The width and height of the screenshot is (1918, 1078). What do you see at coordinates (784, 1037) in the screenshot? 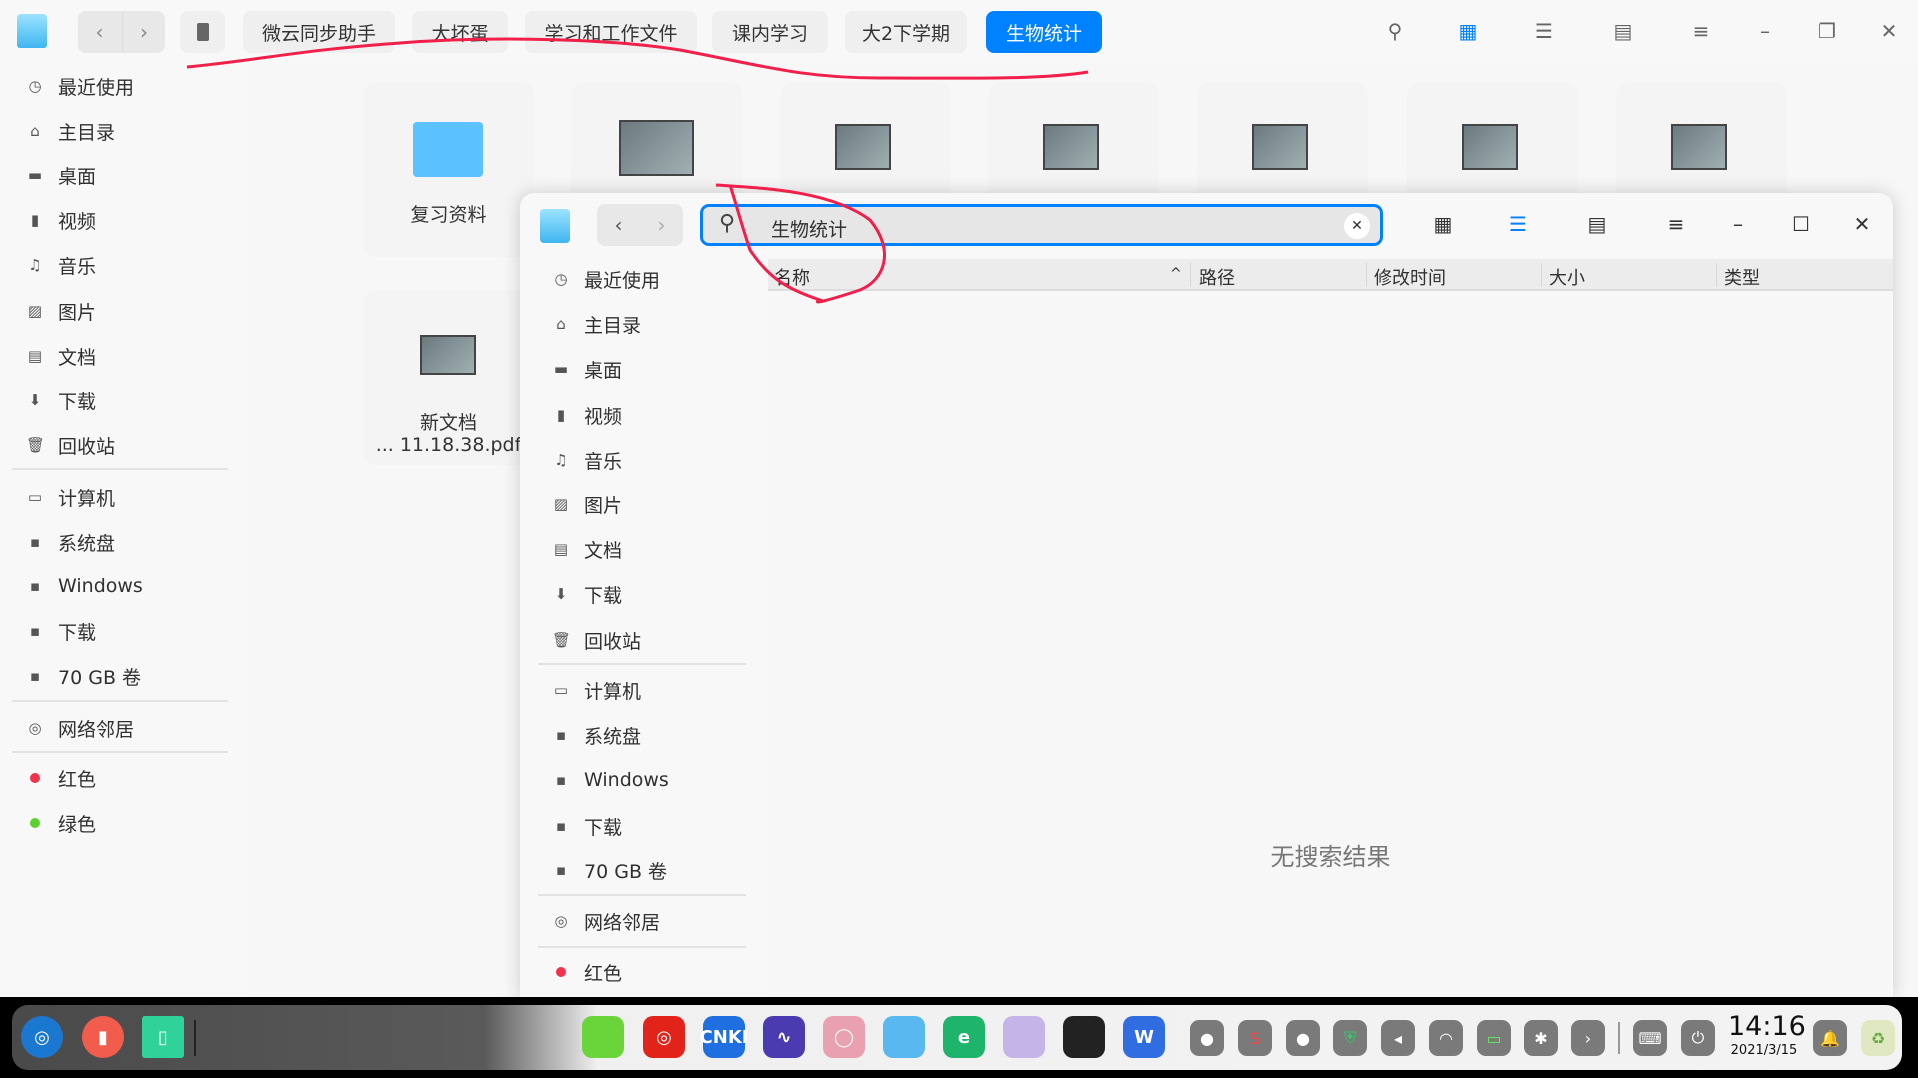
I see `system-monitor-icon: ∿` at bounding box center [784, 1037].